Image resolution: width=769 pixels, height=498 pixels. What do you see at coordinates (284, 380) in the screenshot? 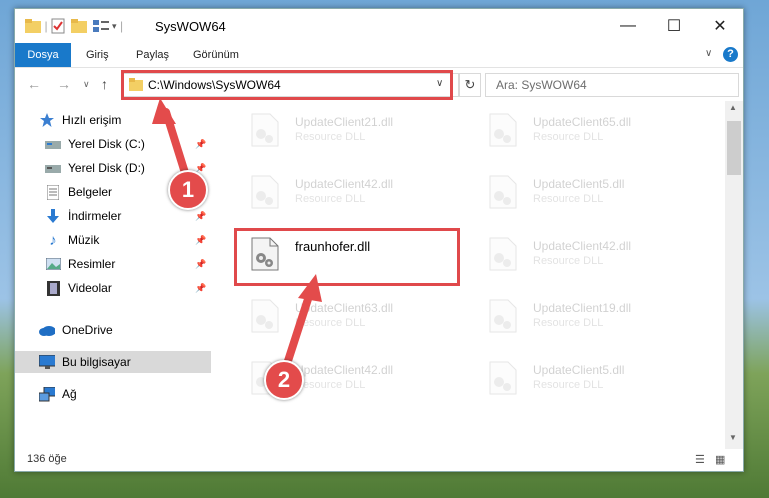
I see `step-badge-2: 2` at bounding box center [284, 380].